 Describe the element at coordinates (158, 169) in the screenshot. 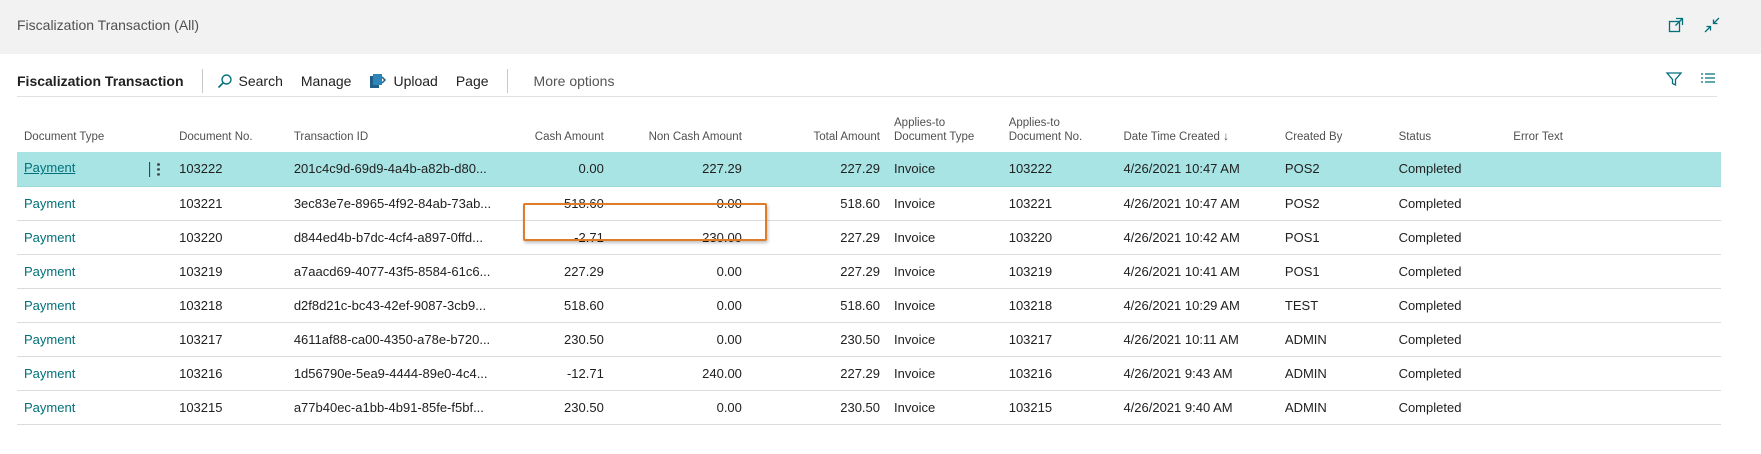

I see `row-actions-menu-icon: ⋯` at that location.